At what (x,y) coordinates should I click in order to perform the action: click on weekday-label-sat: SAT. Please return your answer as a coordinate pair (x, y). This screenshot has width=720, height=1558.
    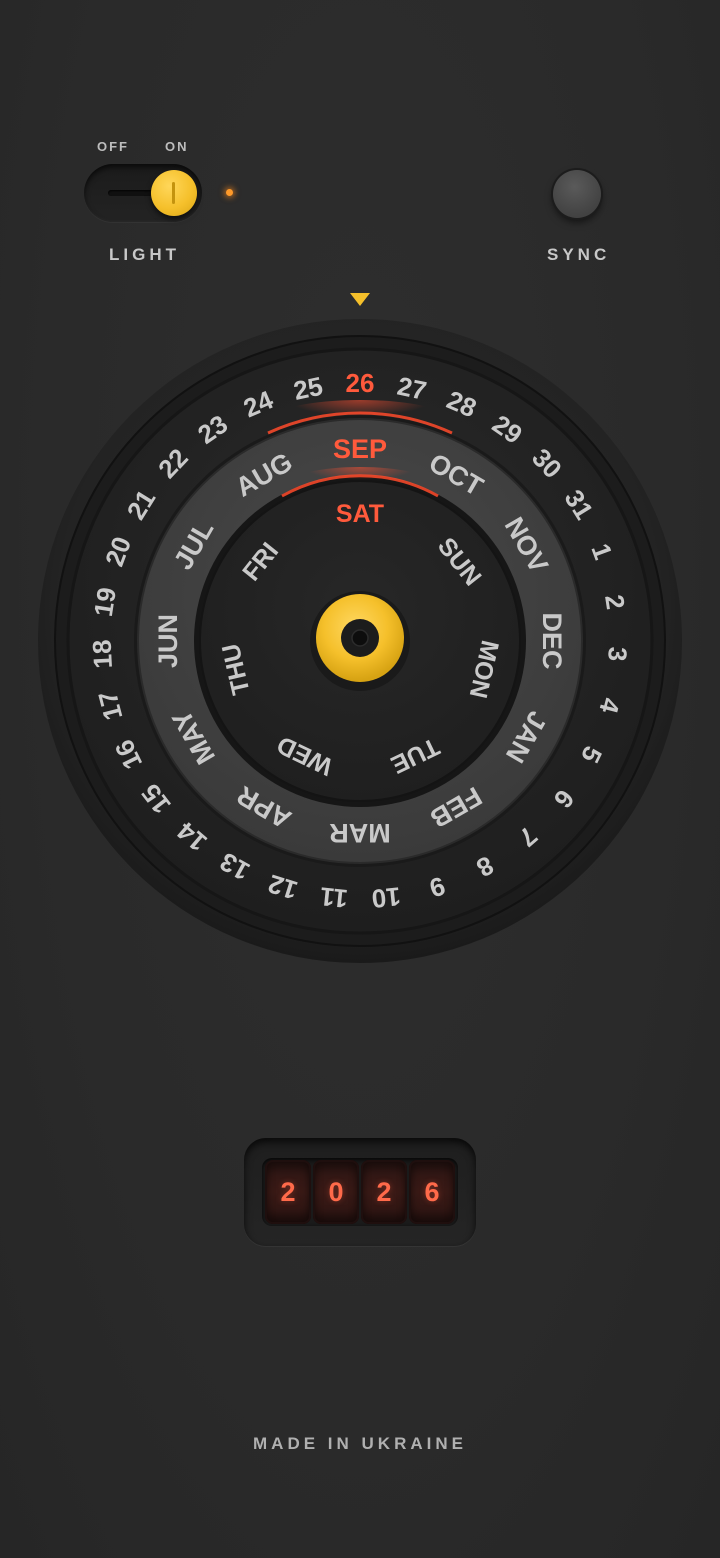
    Looking at the image, I should click on (360, 514).